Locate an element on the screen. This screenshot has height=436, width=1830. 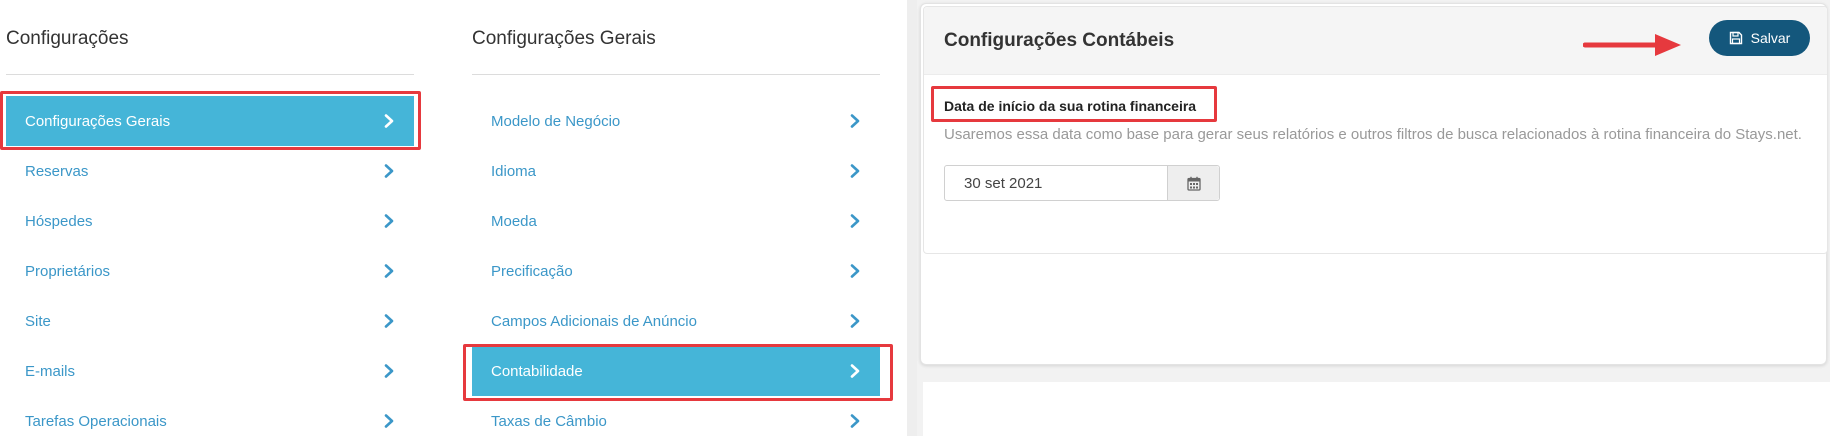
field-label: Data de início da sua rotina financeira is located at coordinates (1070, 106).